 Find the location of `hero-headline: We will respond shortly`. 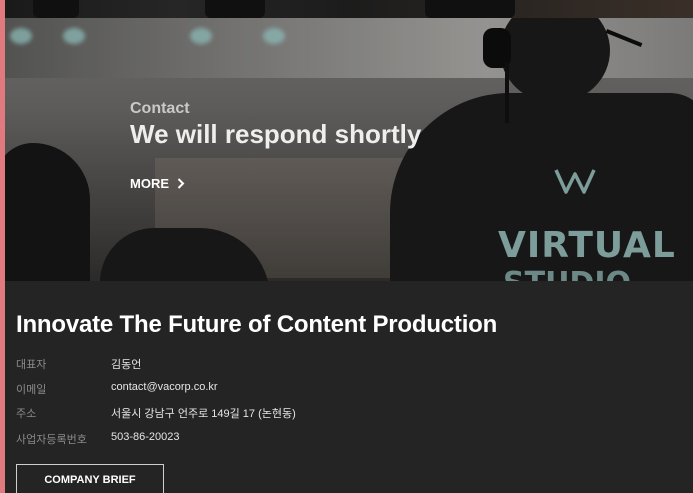

hero-headline: We will respond shortly is located at coordinates (276, 134).